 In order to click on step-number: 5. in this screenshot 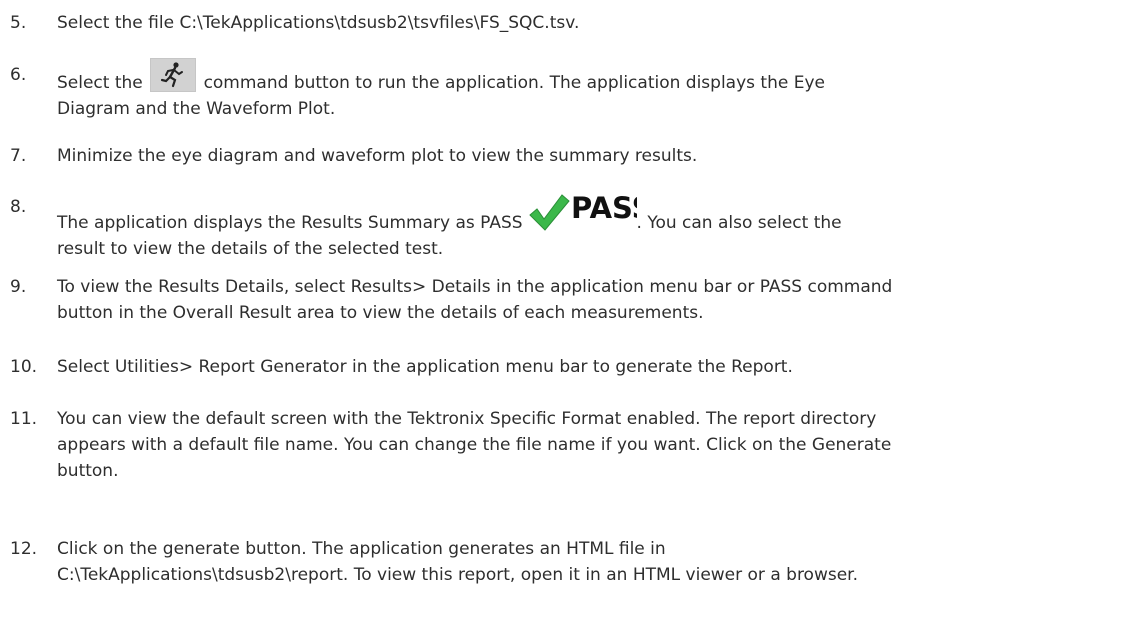, I will do `click(18, 23)`.